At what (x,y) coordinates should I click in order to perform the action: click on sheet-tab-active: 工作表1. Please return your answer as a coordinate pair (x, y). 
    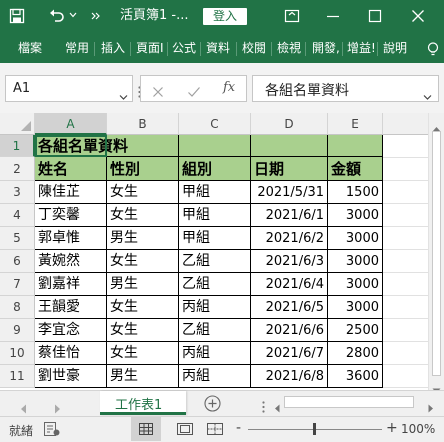
    Looking at the image, I should click on (143, 403).